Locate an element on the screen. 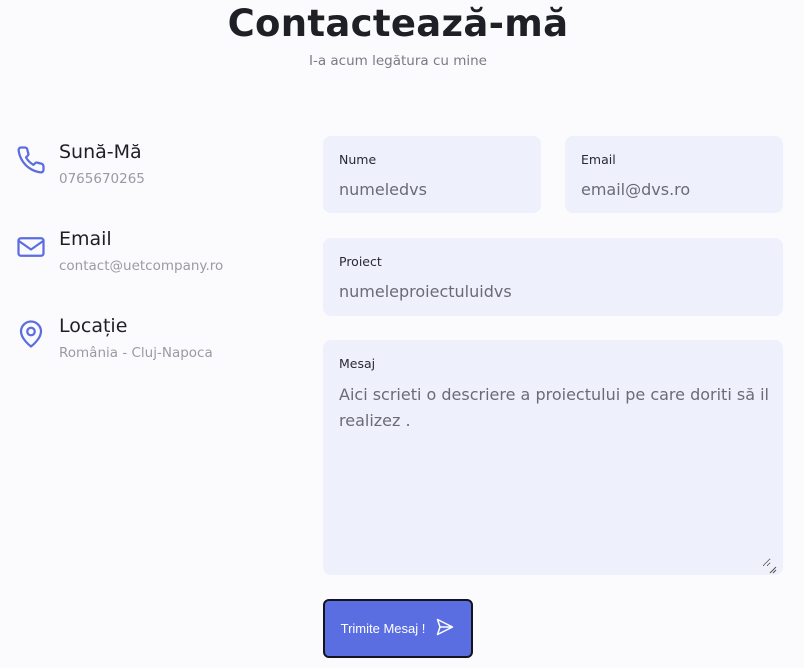 This screenshot has height=668, width=804. project-field: Proiect is located at coordinates (553, 277).